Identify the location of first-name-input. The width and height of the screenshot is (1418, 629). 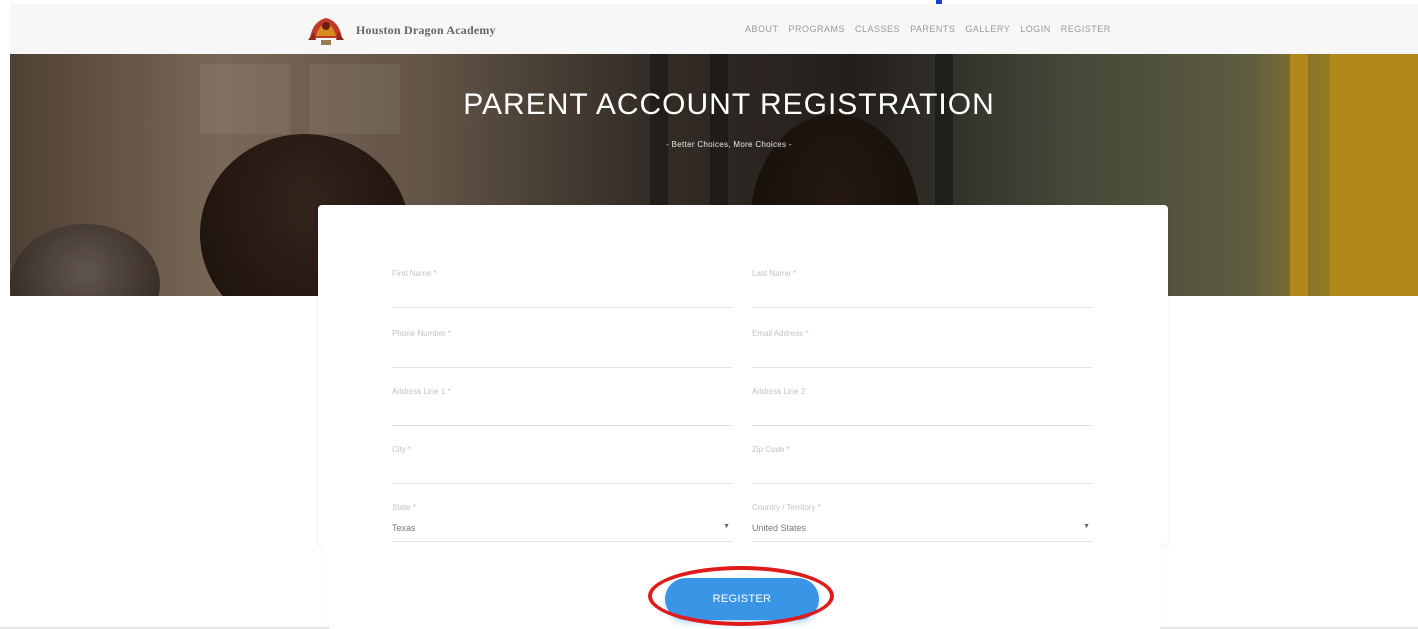
(564, 295).